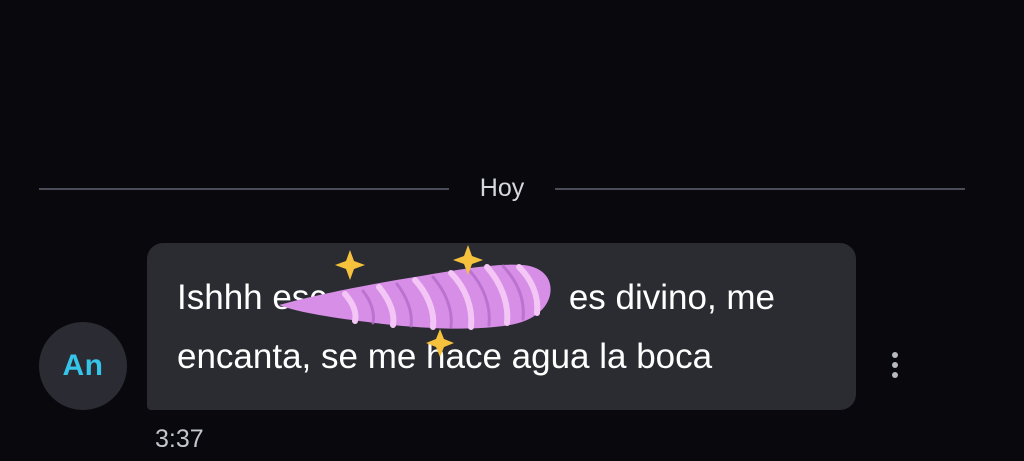 This screenshot has width=1024, height=461. What do you see at coordinates (476, 298) in the screenshot?
I see `message-text-line-1: Ishhh esc es divino, me` at bounding box center [476, 298].